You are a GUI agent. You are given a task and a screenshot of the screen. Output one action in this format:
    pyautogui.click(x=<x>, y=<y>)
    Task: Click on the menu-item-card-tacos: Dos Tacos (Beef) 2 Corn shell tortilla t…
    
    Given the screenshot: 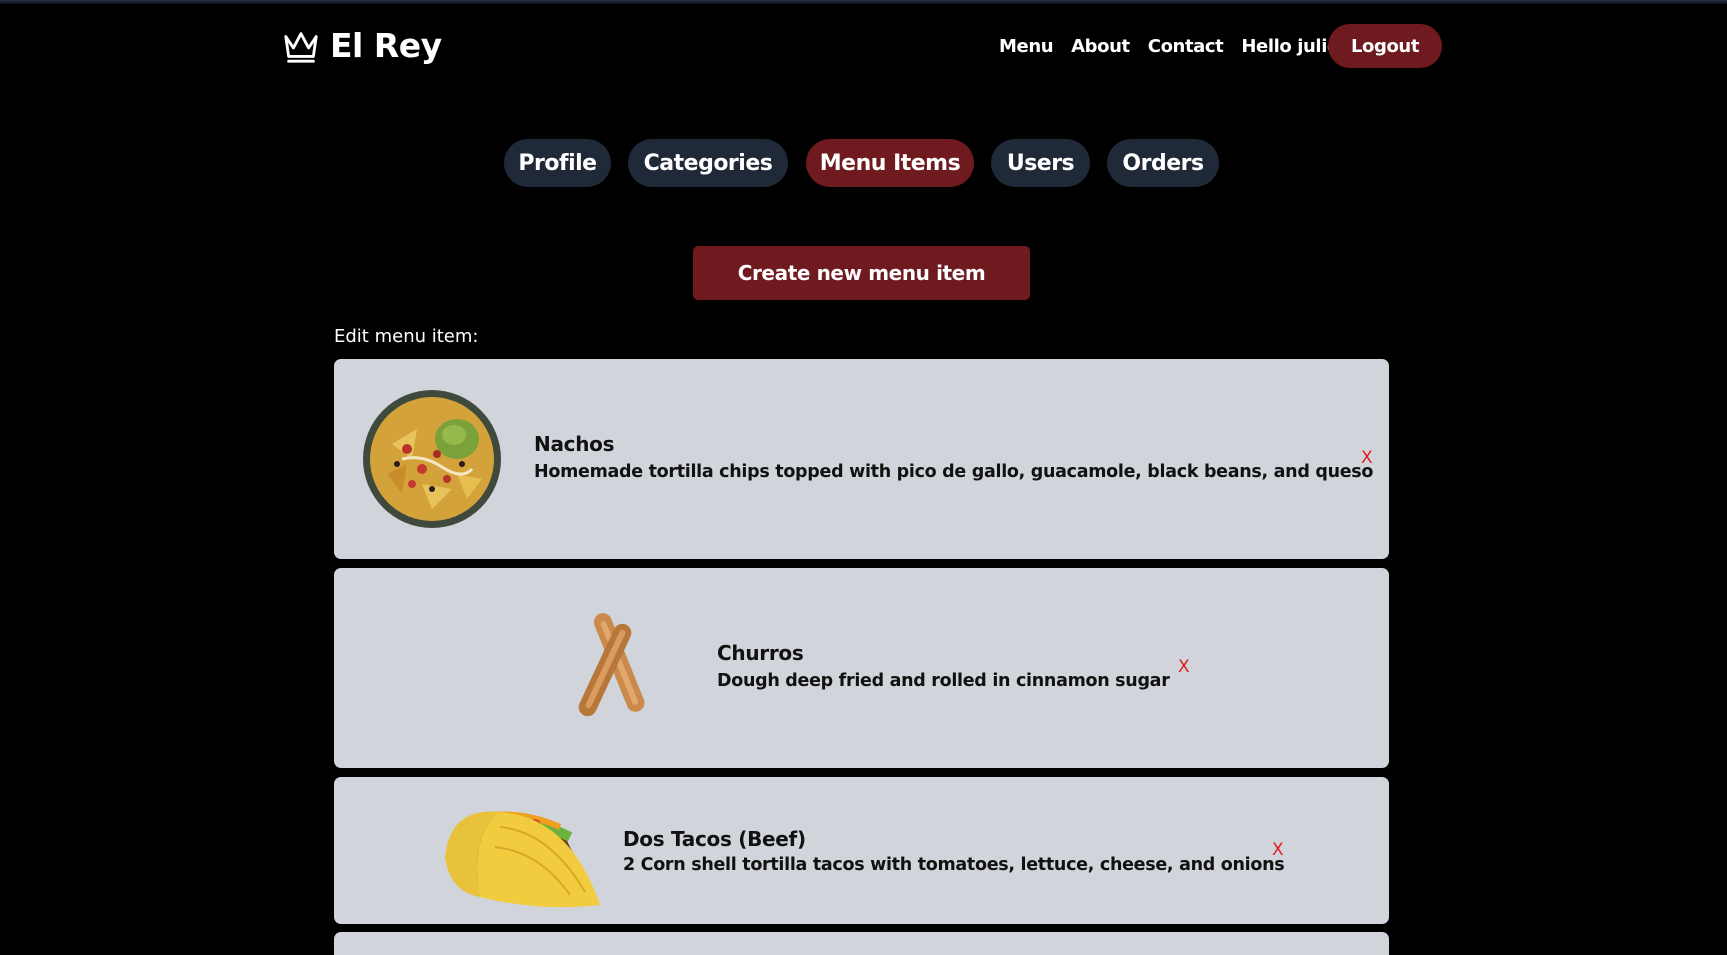 What is the action you would take?
    pyautogui.click(x=861, y=850)
    